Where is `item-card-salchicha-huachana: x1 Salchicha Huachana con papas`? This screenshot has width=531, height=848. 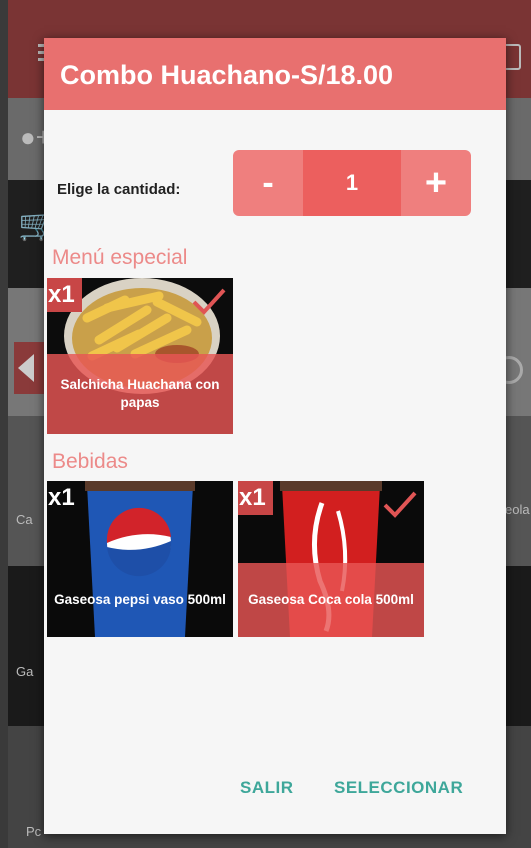 item-card-salchicha-huachana: x1 Salchicha Huachana con papas is located at coordinates (140, 356).